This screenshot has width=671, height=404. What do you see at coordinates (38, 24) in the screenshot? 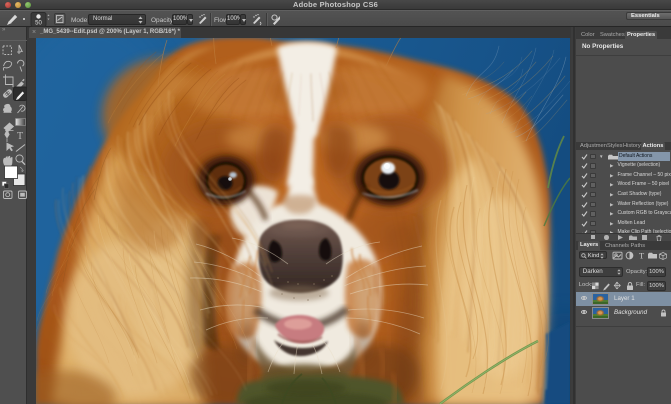
I see `svg-text: 50` at bounding box center [38, 24].